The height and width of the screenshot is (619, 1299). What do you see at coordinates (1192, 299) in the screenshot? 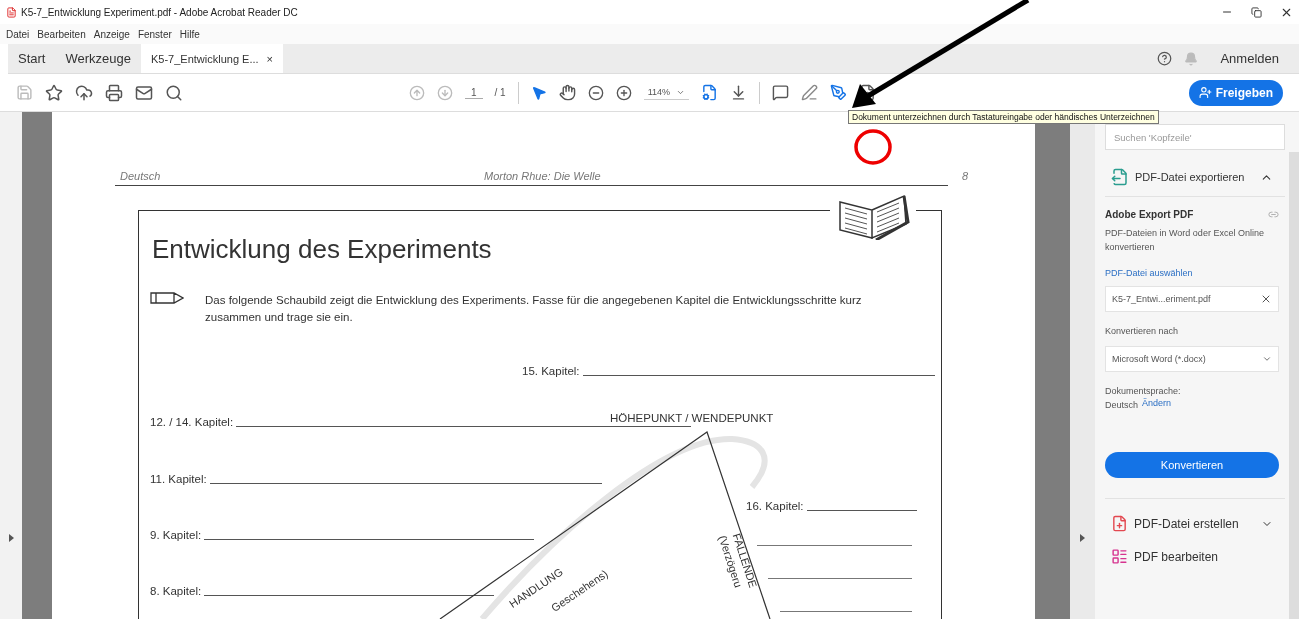
I see `file-field: K5-7_Entwi...eriment.pdf` at bounding box center [1192, 299].